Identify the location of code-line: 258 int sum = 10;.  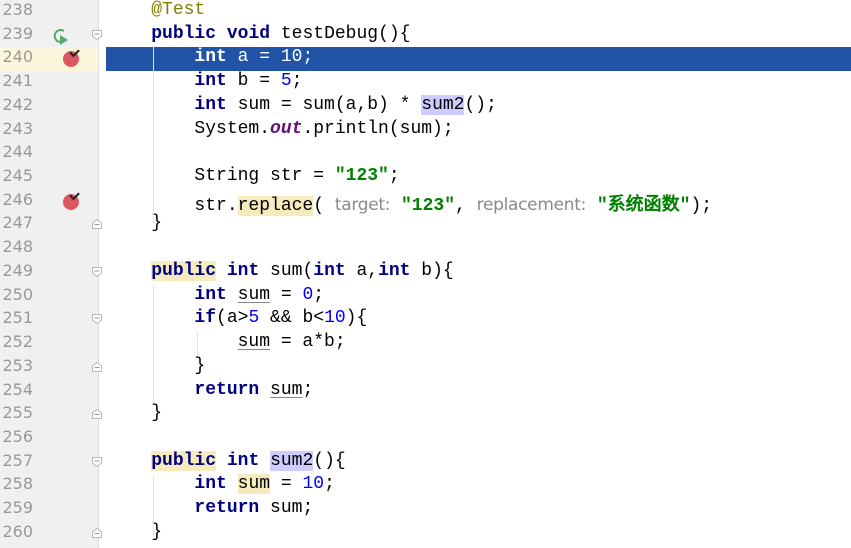
(425, 486).